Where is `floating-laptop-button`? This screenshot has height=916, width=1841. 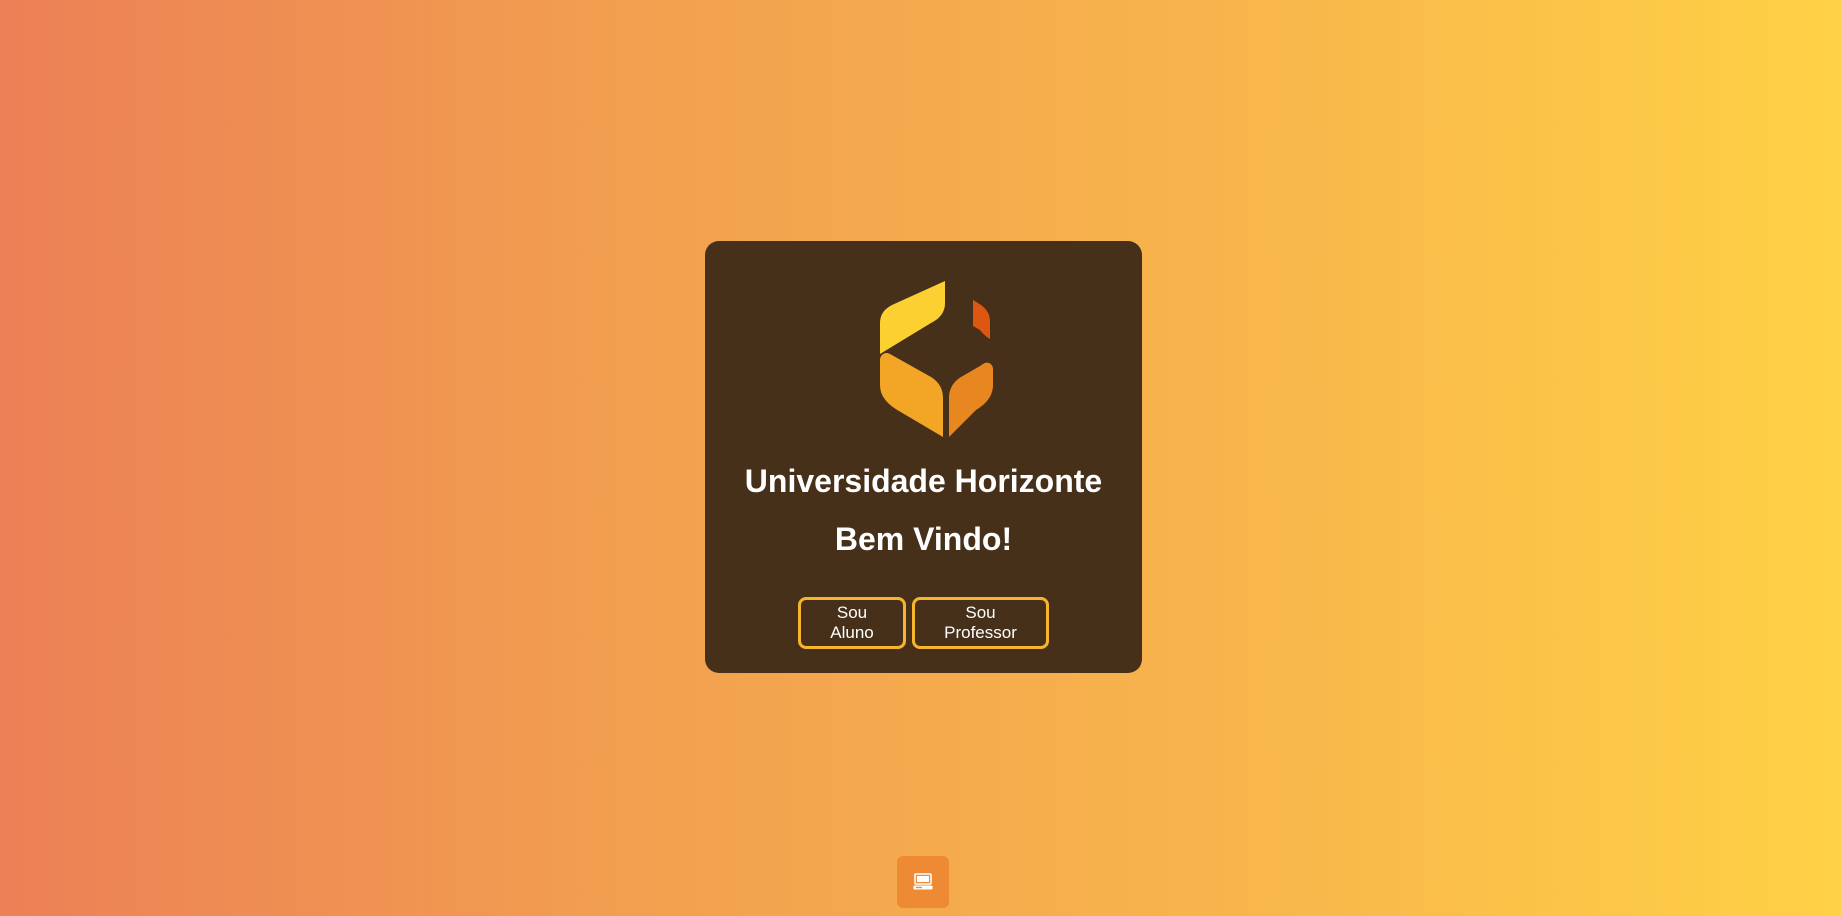 floating-laptop-button is located at coordinates (923, 882).